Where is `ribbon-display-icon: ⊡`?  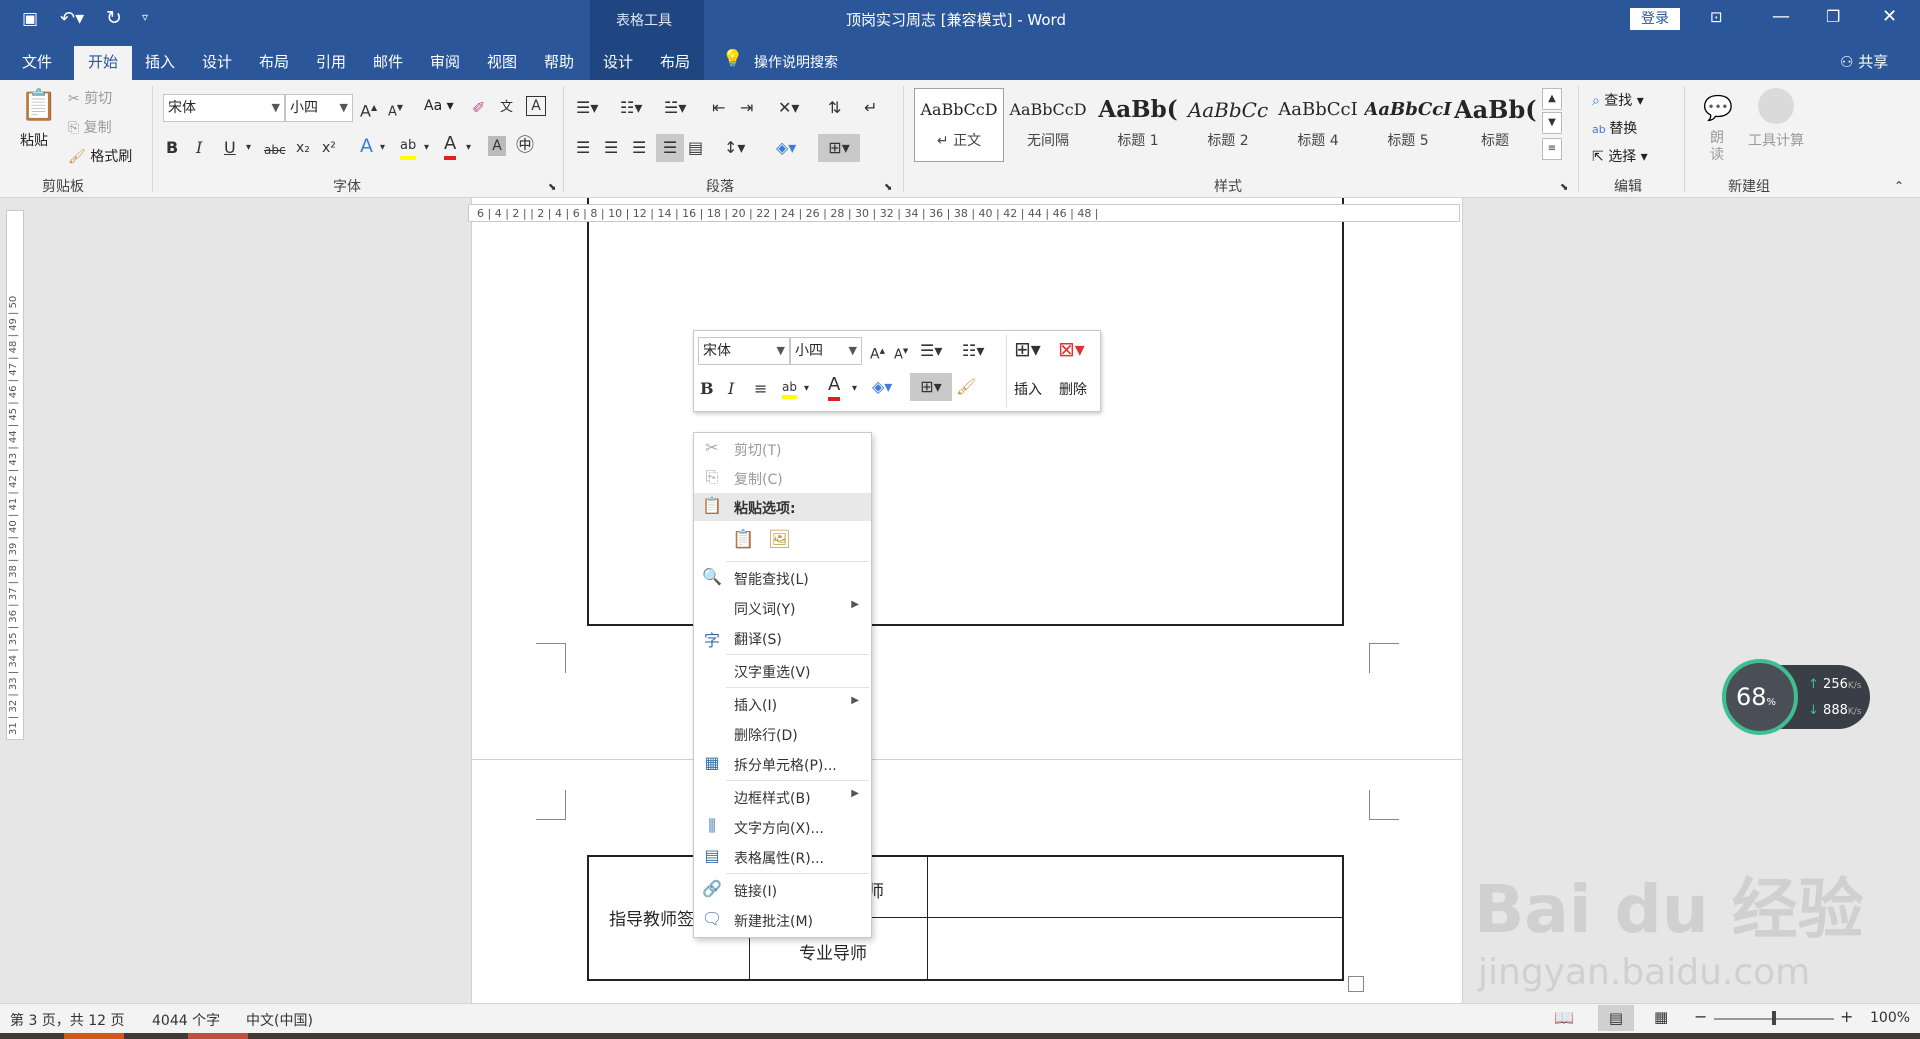
ribbon-display-icon: ⊡ is located at coordinates (1716, 17).